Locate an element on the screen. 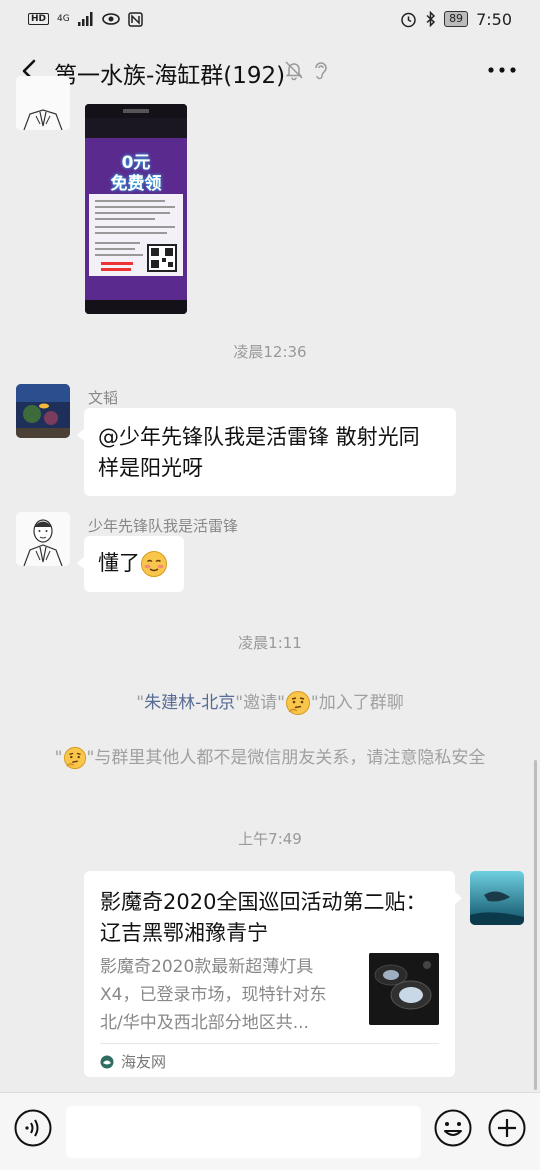 The image size is (540, 1170). hd-indicator: HD is located at coordinates (39, 19).